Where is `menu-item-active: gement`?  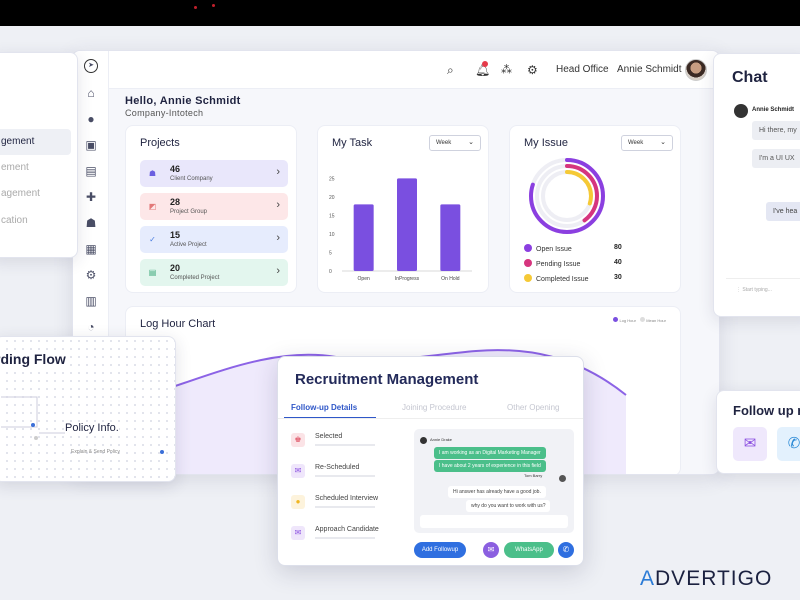
menu-item-active: gement is located at coordinates (35, 142).